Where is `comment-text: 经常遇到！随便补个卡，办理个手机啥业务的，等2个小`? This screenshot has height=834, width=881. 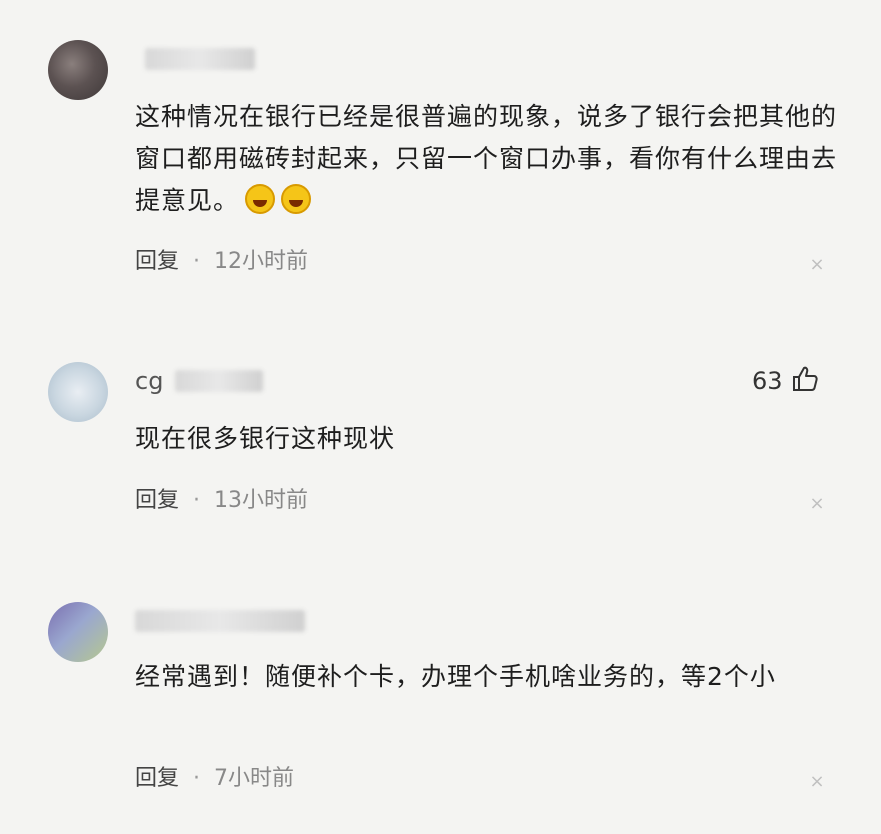
comment-text: 经常遇到！随便补个卡，办理个手机啥业务的，等2个小 is located at coordinates (487, 677).